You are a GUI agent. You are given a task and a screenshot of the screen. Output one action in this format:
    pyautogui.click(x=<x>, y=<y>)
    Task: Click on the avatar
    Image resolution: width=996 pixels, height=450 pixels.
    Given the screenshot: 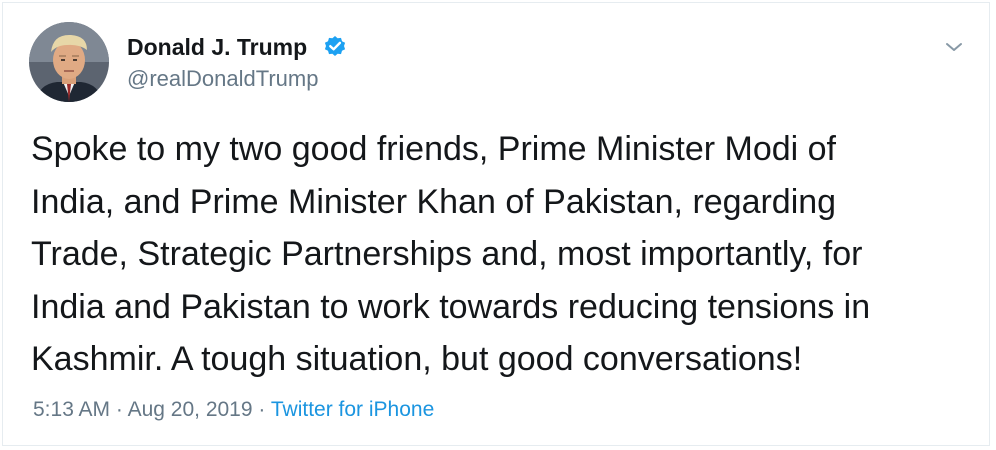 What is the action you would take?
    pyautogui.click(x=69, y=62)
    